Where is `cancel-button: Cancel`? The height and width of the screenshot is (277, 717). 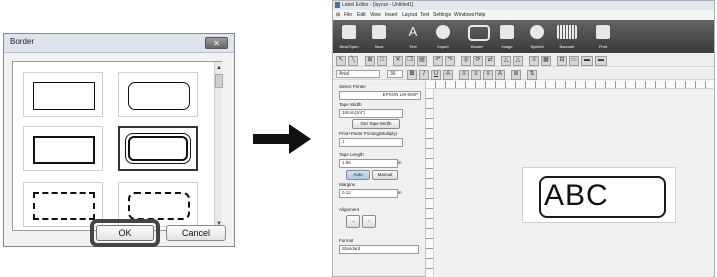
cancel-button: Cancel is located at coordinates (196, 233).